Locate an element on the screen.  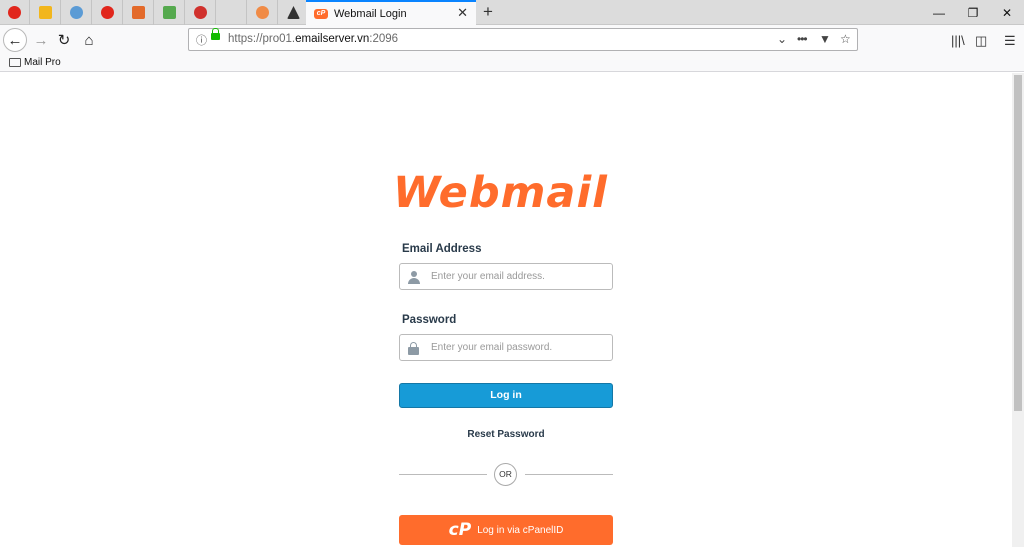
user-icon-box is located at coordinates (413, 276).